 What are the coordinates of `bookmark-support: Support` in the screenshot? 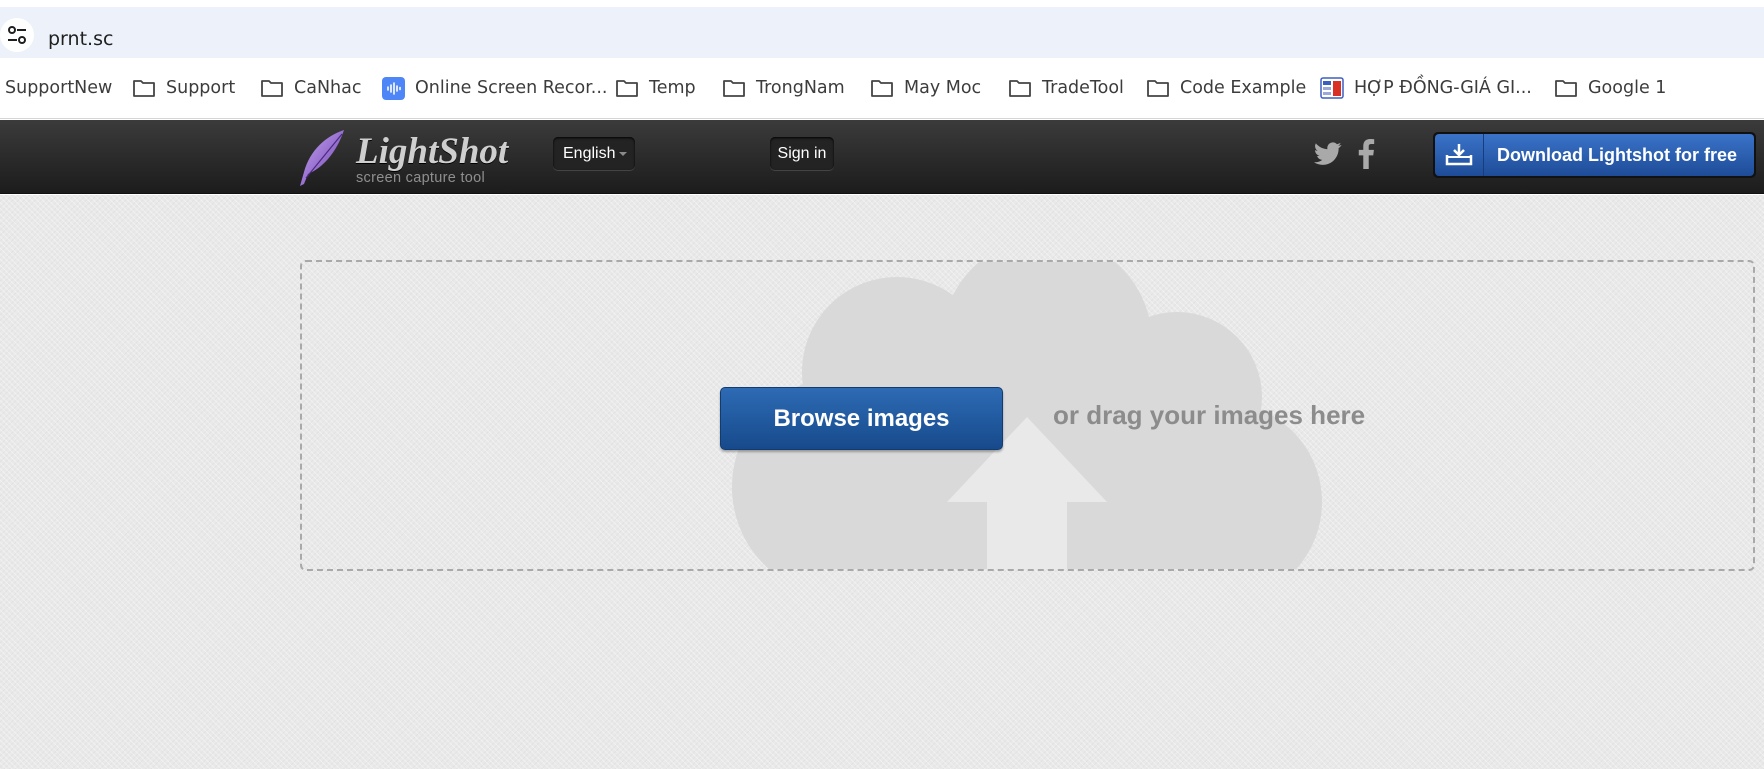 It's located at (183, 88).